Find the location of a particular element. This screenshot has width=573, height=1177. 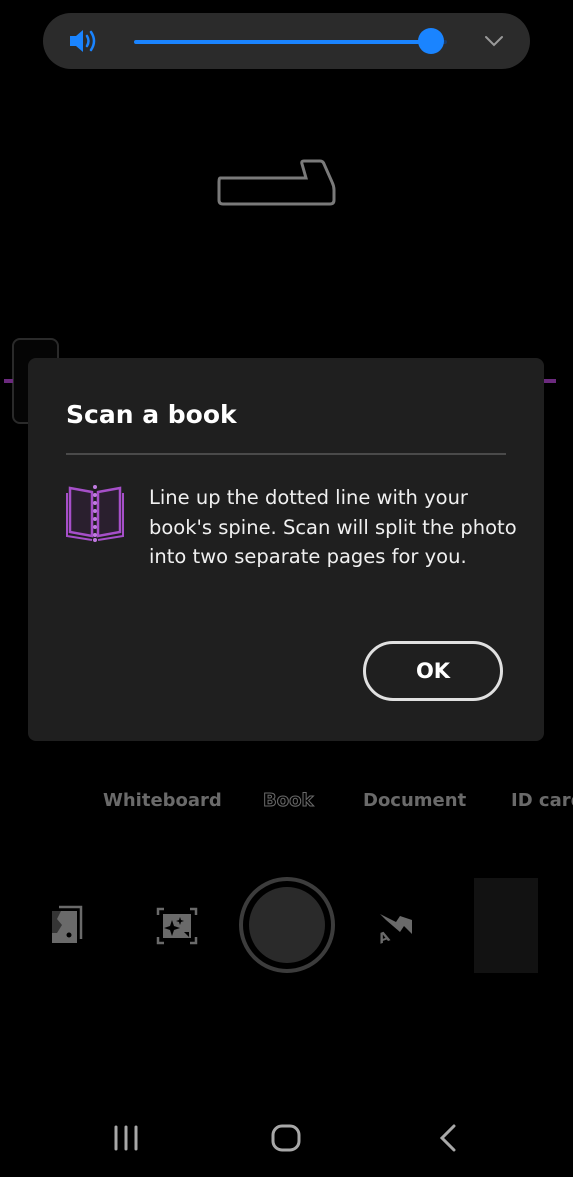

shutter-button-inner is located at coordinates (287, 925).